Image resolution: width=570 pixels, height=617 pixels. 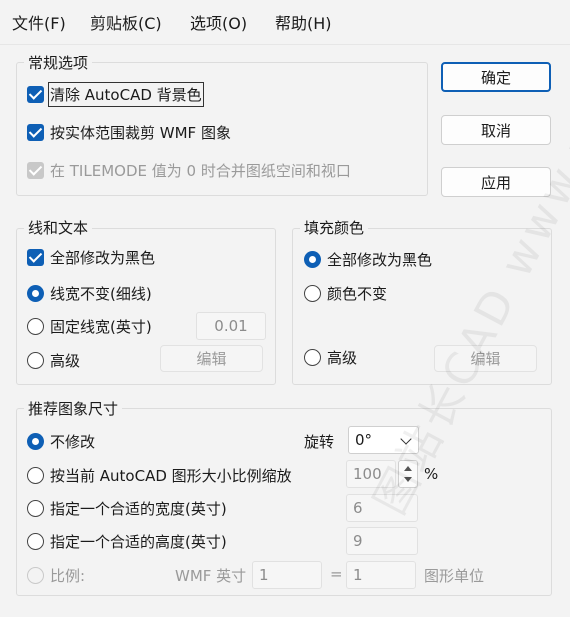 I want to click on menu-help: 帮助(H), so click(x=303, y=22).